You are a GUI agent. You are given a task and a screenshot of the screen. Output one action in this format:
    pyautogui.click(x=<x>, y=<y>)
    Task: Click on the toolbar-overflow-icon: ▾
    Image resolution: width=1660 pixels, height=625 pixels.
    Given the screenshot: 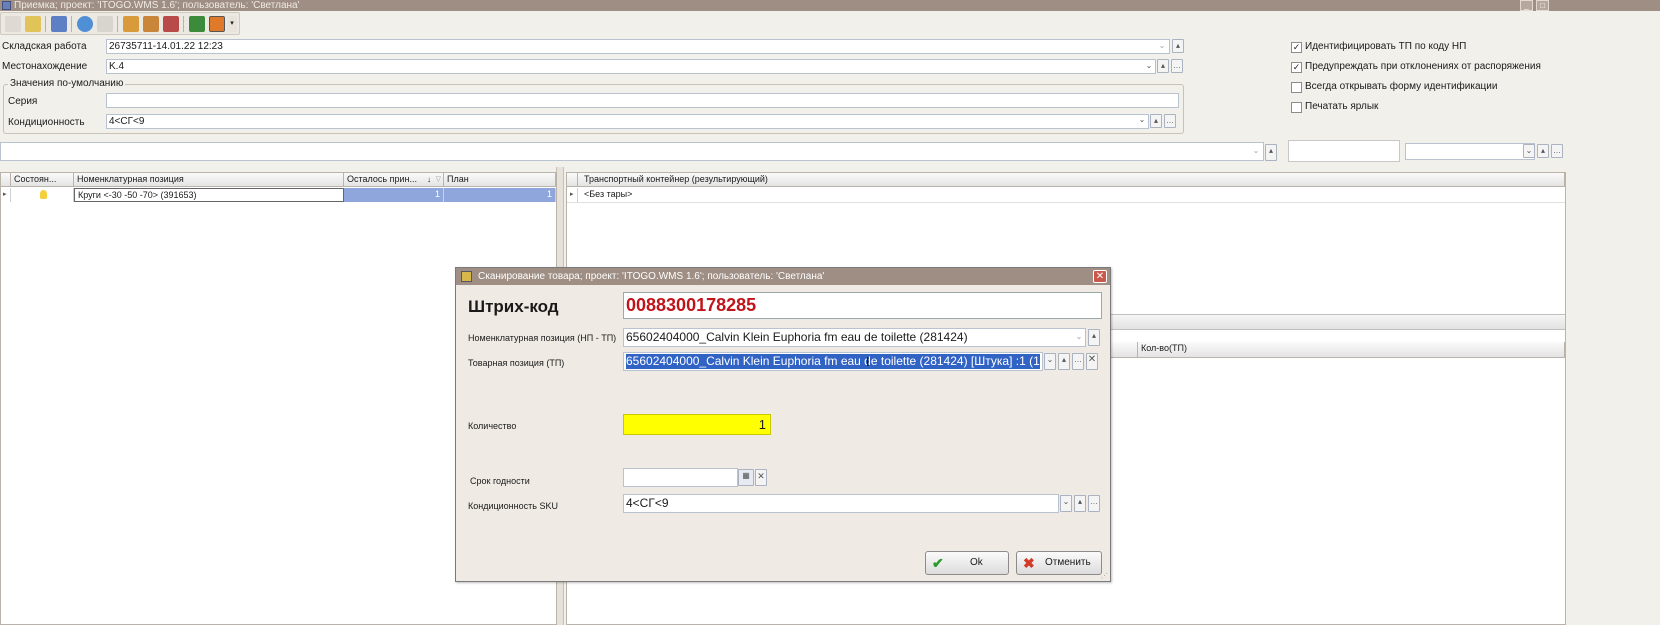 What is the action you would take?
    pyautogui.click(x=232, y=24)
    